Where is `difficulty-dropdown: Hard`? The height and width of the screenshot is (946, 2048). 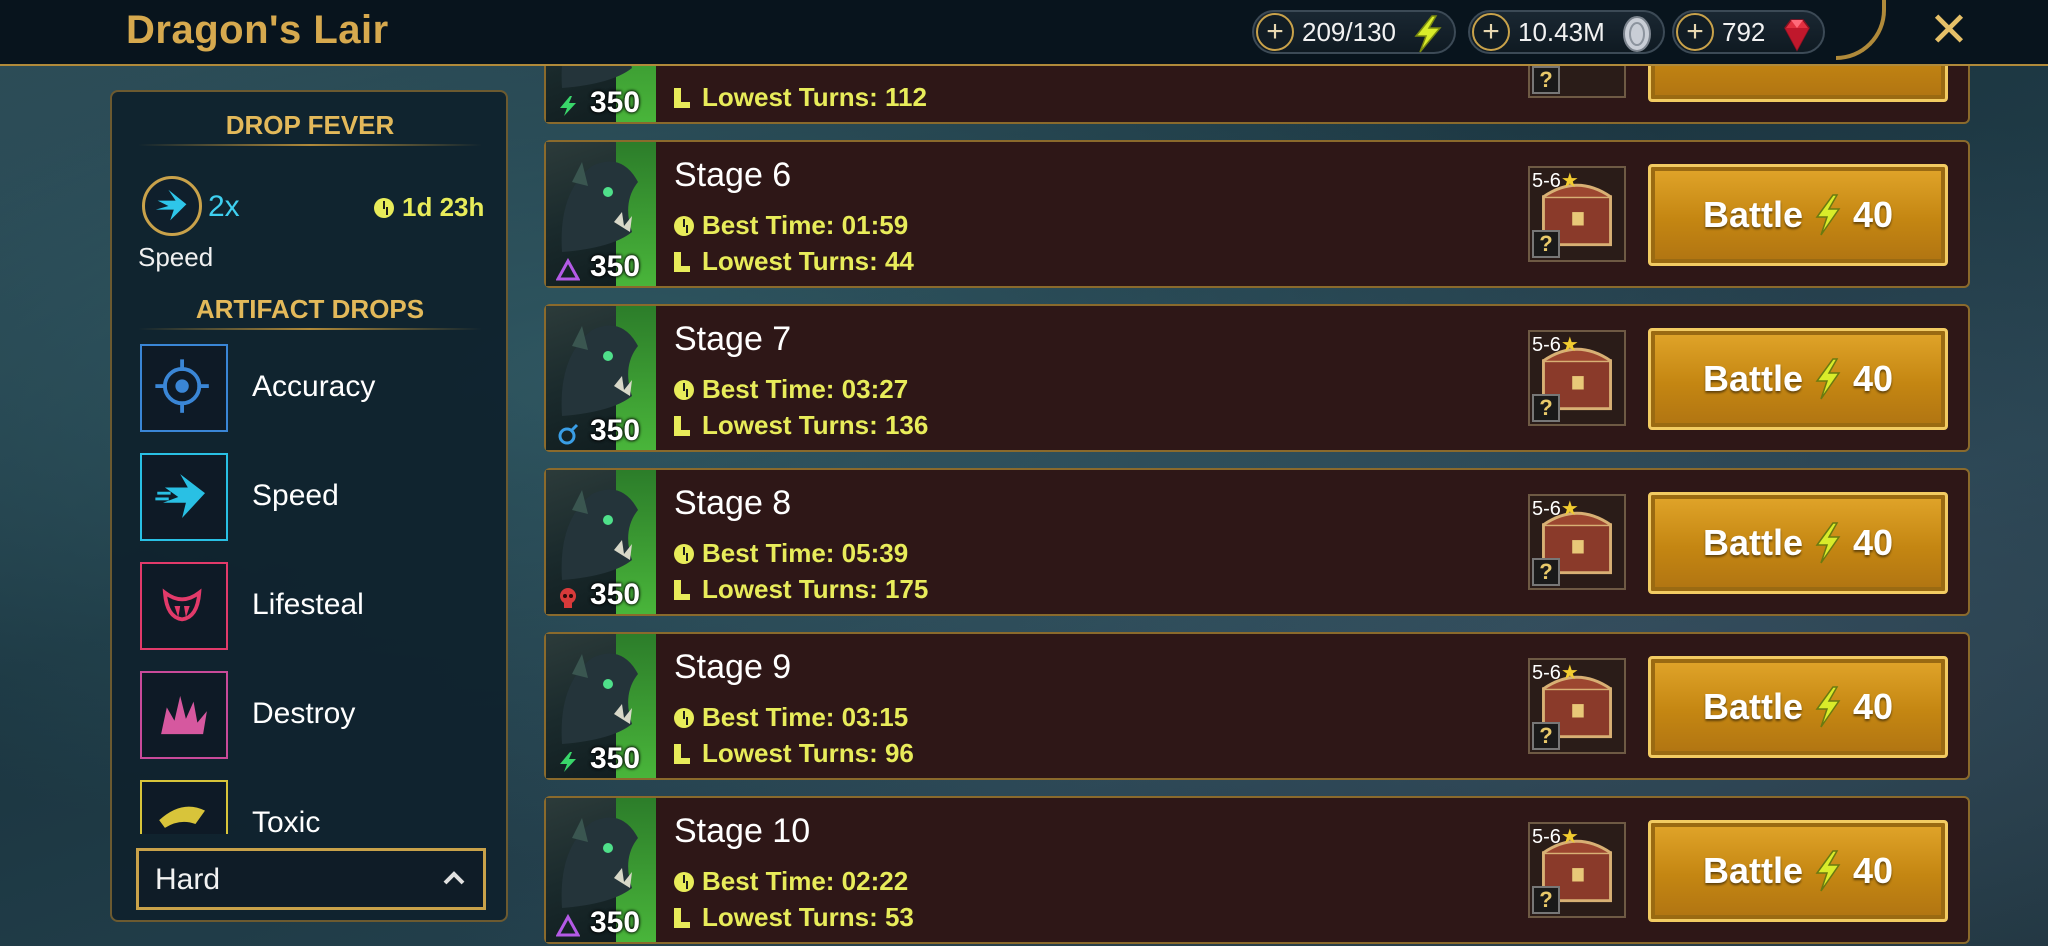 difficulty-dropdown: Hard is located at coordinates (311, 879).